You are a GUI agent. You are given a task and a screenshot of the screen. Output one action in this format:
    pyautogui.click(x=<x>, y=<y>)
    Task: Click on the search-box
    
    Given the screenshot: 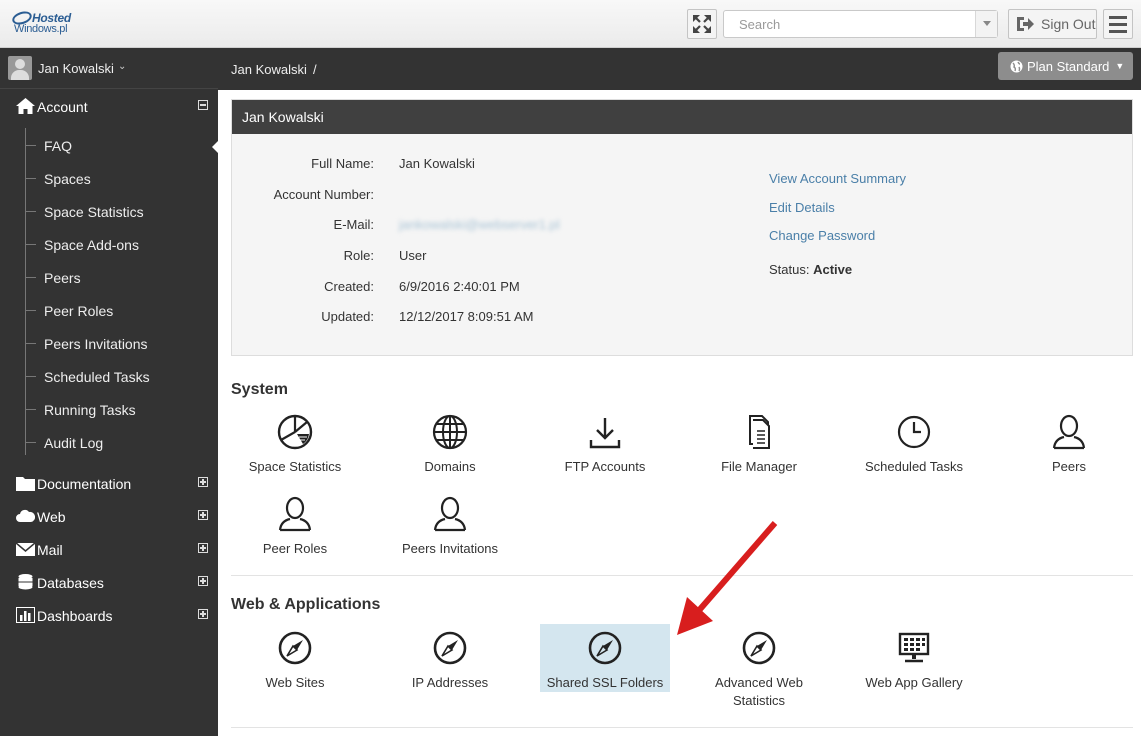 What is the action you would take?
    pyautogui.click(x=860, y=24)
    